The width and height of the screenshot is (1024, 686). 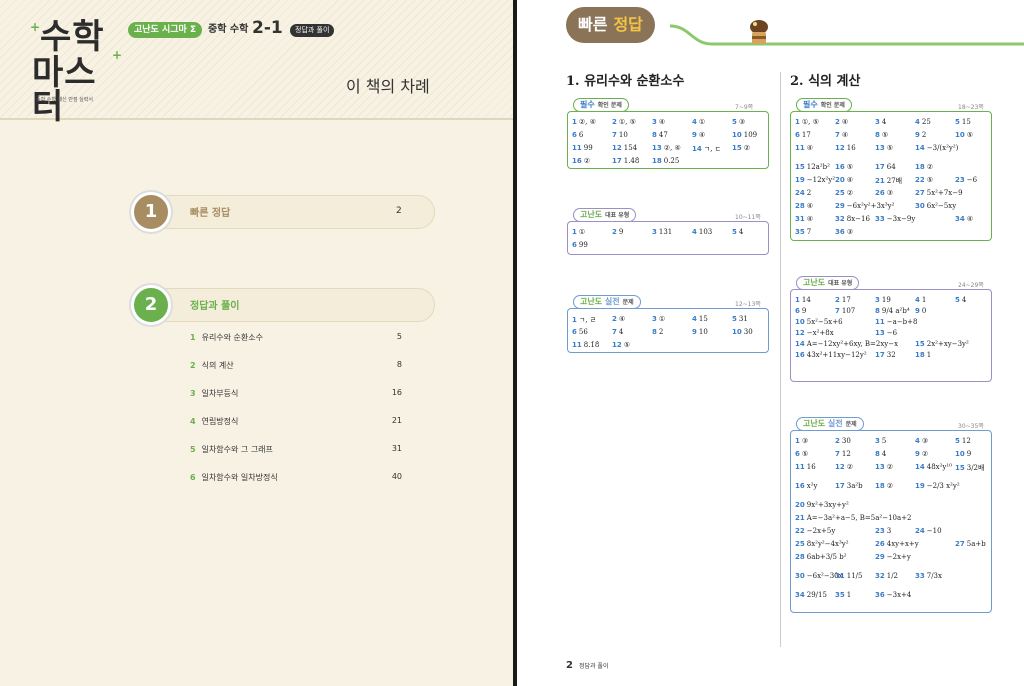 What do you see at coordinates (844, 193) in the screenshot?
I see `answer-entry: 25 ②` at bounding box center [844, 193].